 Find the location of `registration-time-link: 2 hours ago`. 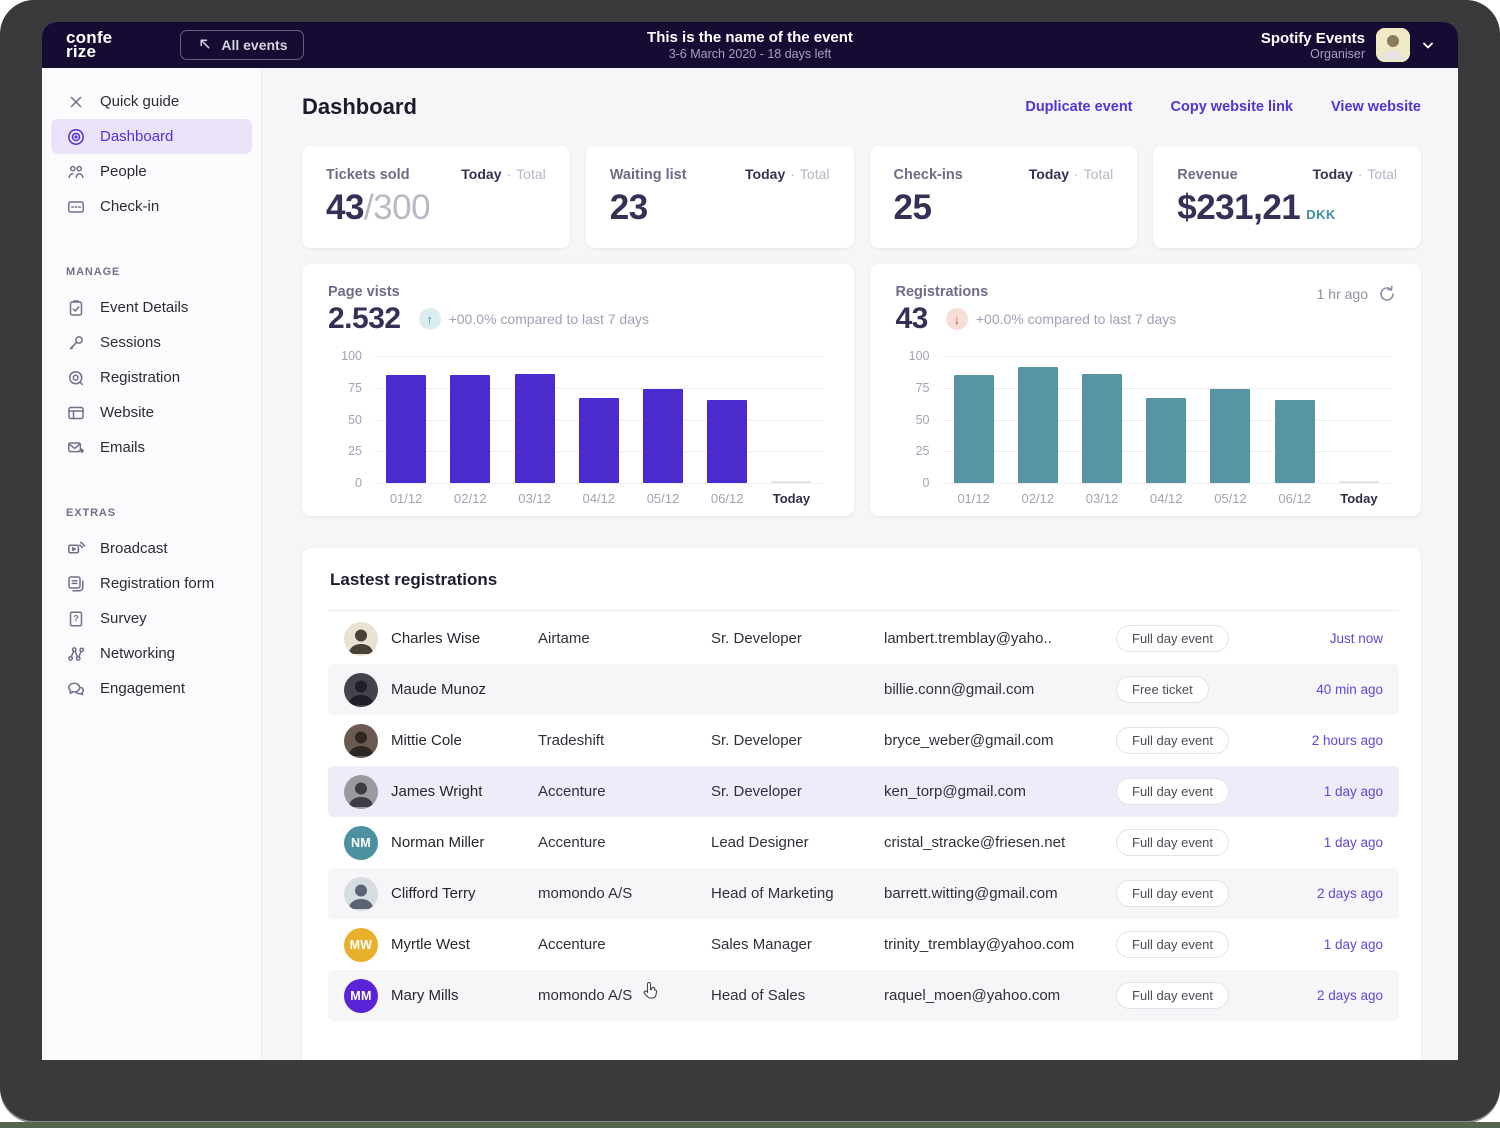

registration-time-link: 2 hours ago is located at coordinates (1322, 740).